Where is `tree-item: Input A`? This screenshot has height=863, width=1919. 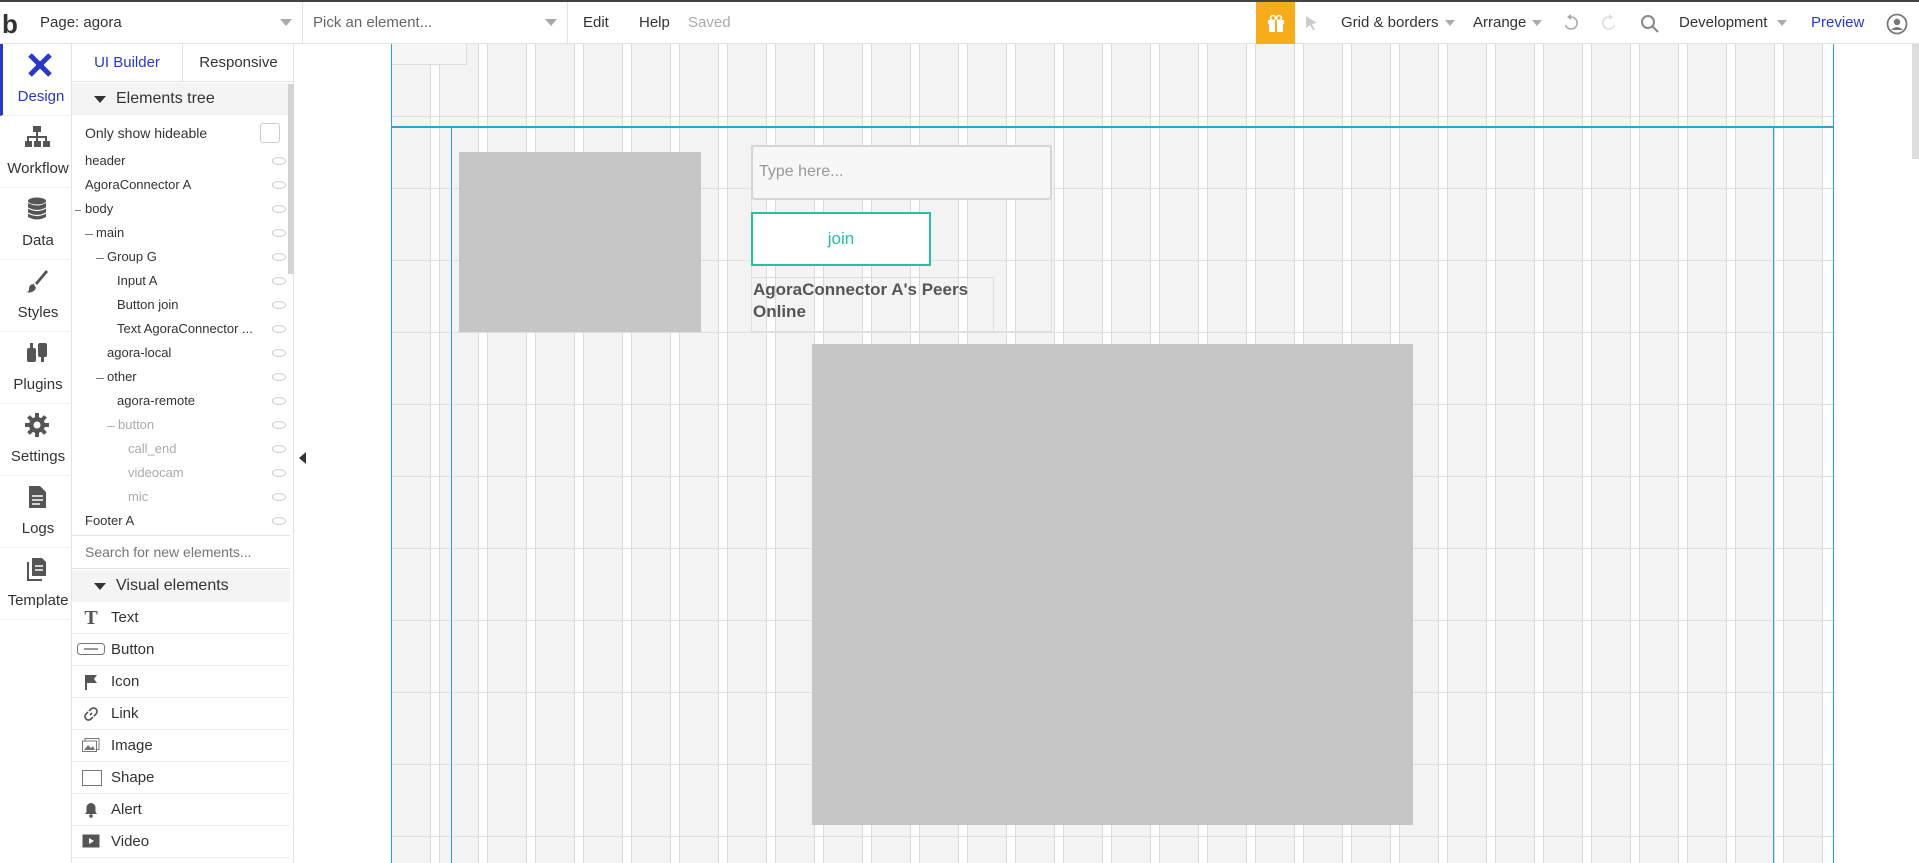 tree-item: Input A is located at coordinates (137, 281).